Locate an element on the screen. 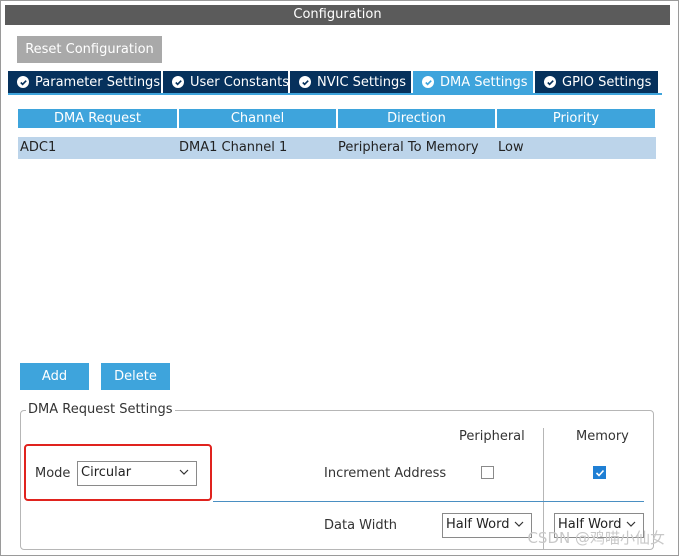 The image size is (679, 556). cell-direction: Peripheral To Memory is located at coordinates (408, 147).